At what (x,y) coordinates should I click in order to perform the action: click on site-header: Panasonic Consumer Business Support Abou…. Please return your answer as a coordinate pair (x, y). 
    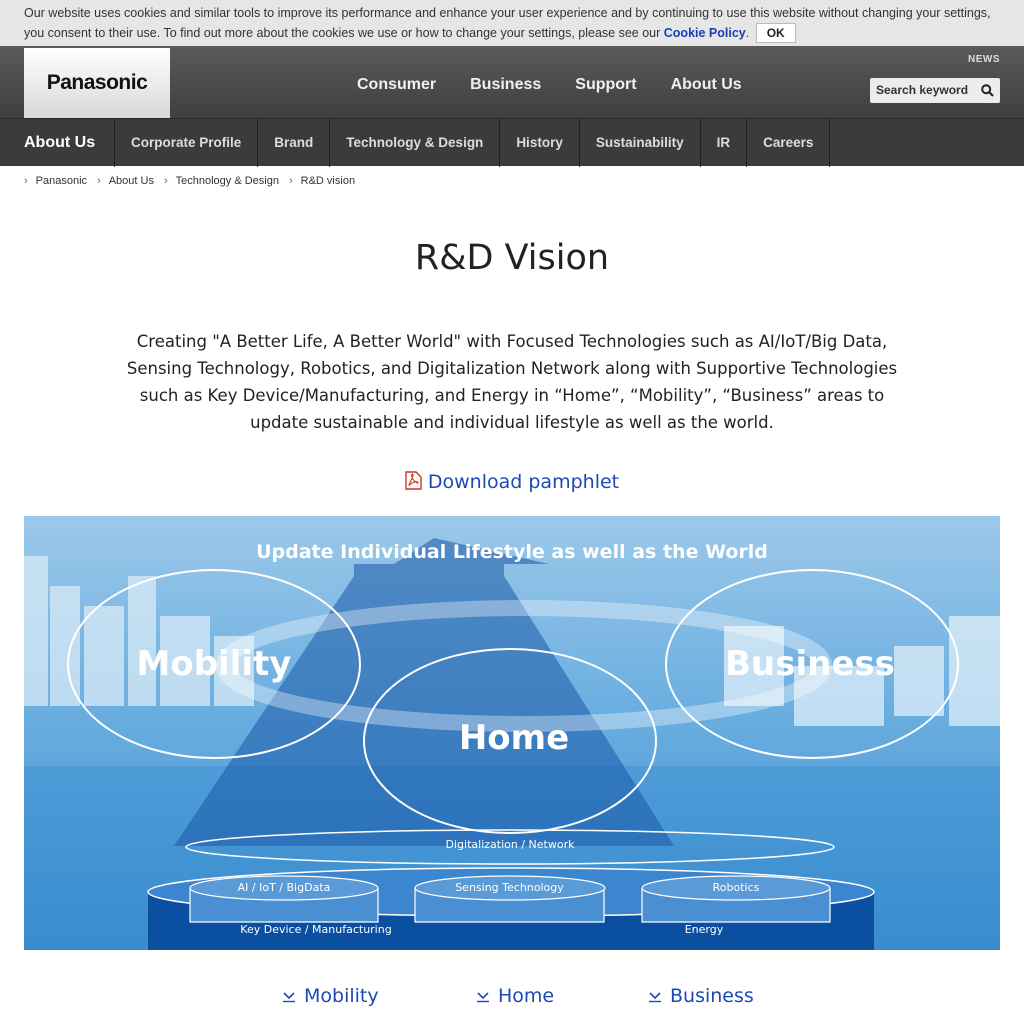
    Looking at the image, I should click on (512, 82).